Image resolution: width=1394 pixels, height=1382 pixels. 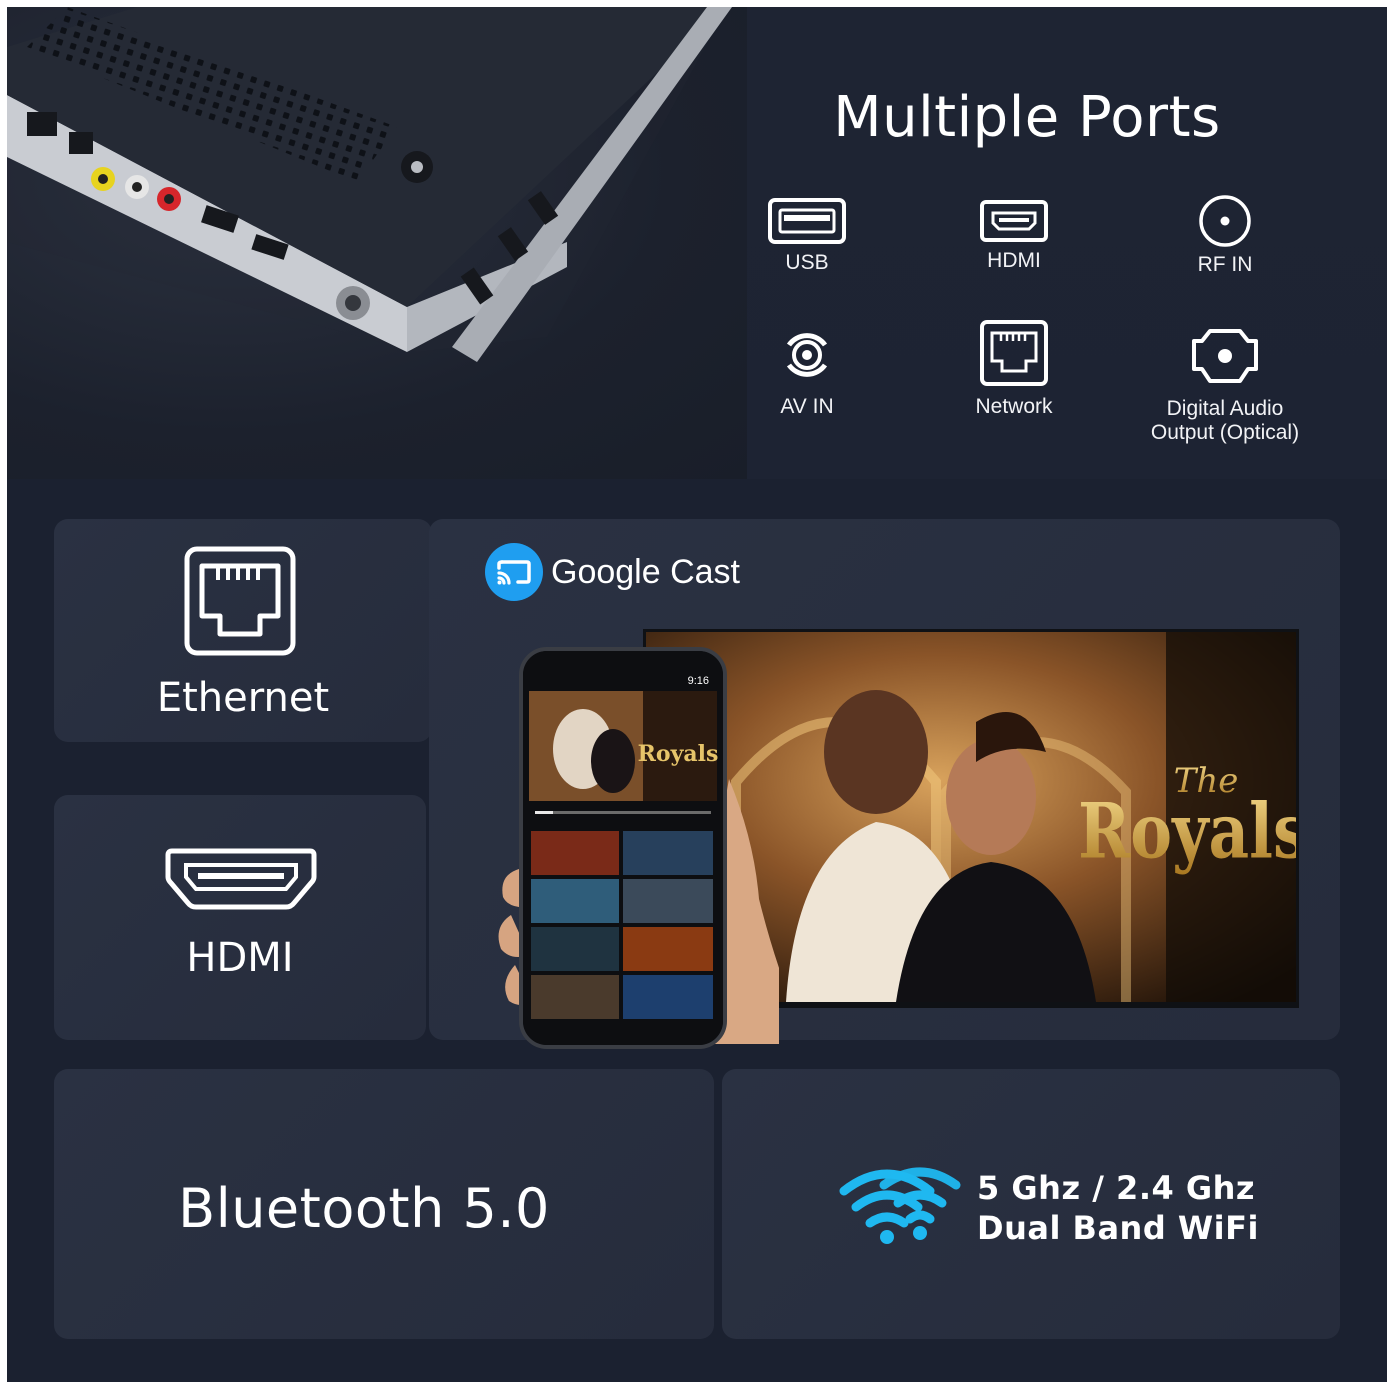 What do you see at coordinates (698, 681) in the screenshot?
I see `phone-time: 9:16` at bounding box center [698, 681].